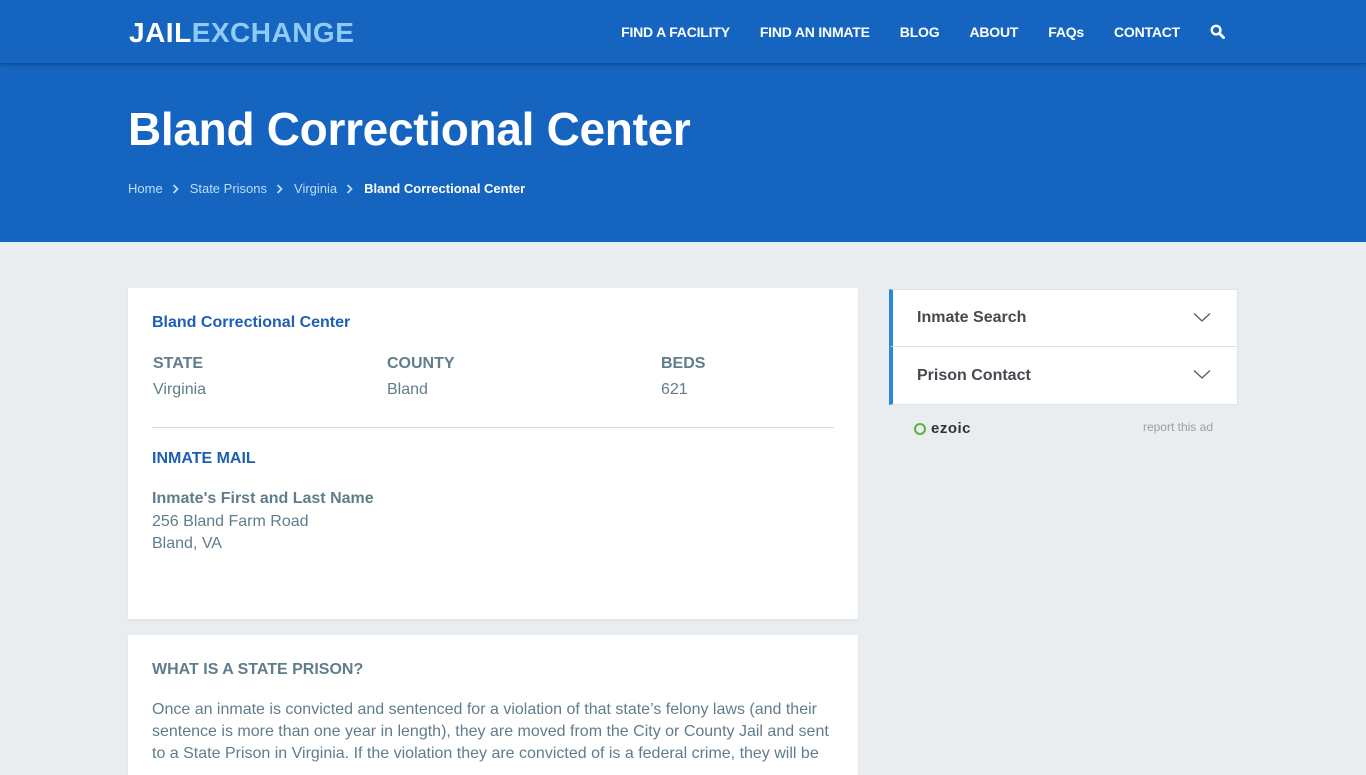  Describe the element at coordinates (951, 428) in the screenshot. I see `ezoic-text: ezoic` at that location.